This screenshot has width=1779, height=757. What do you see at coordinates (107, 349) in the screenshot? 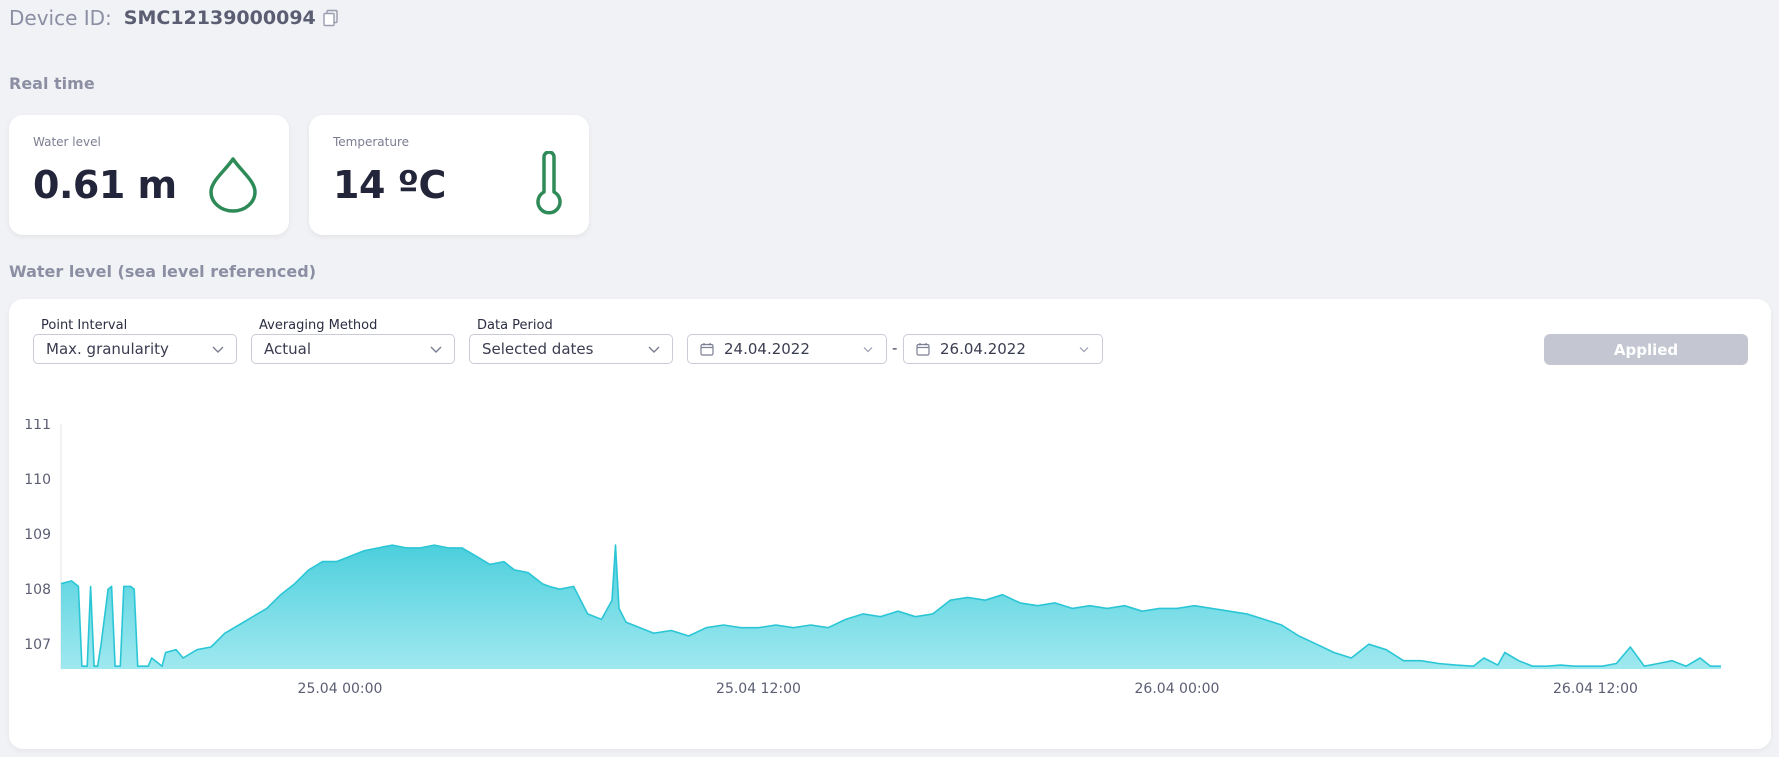
I see `point-interval-value: Max. granularity` at bounding box center [107, 349].